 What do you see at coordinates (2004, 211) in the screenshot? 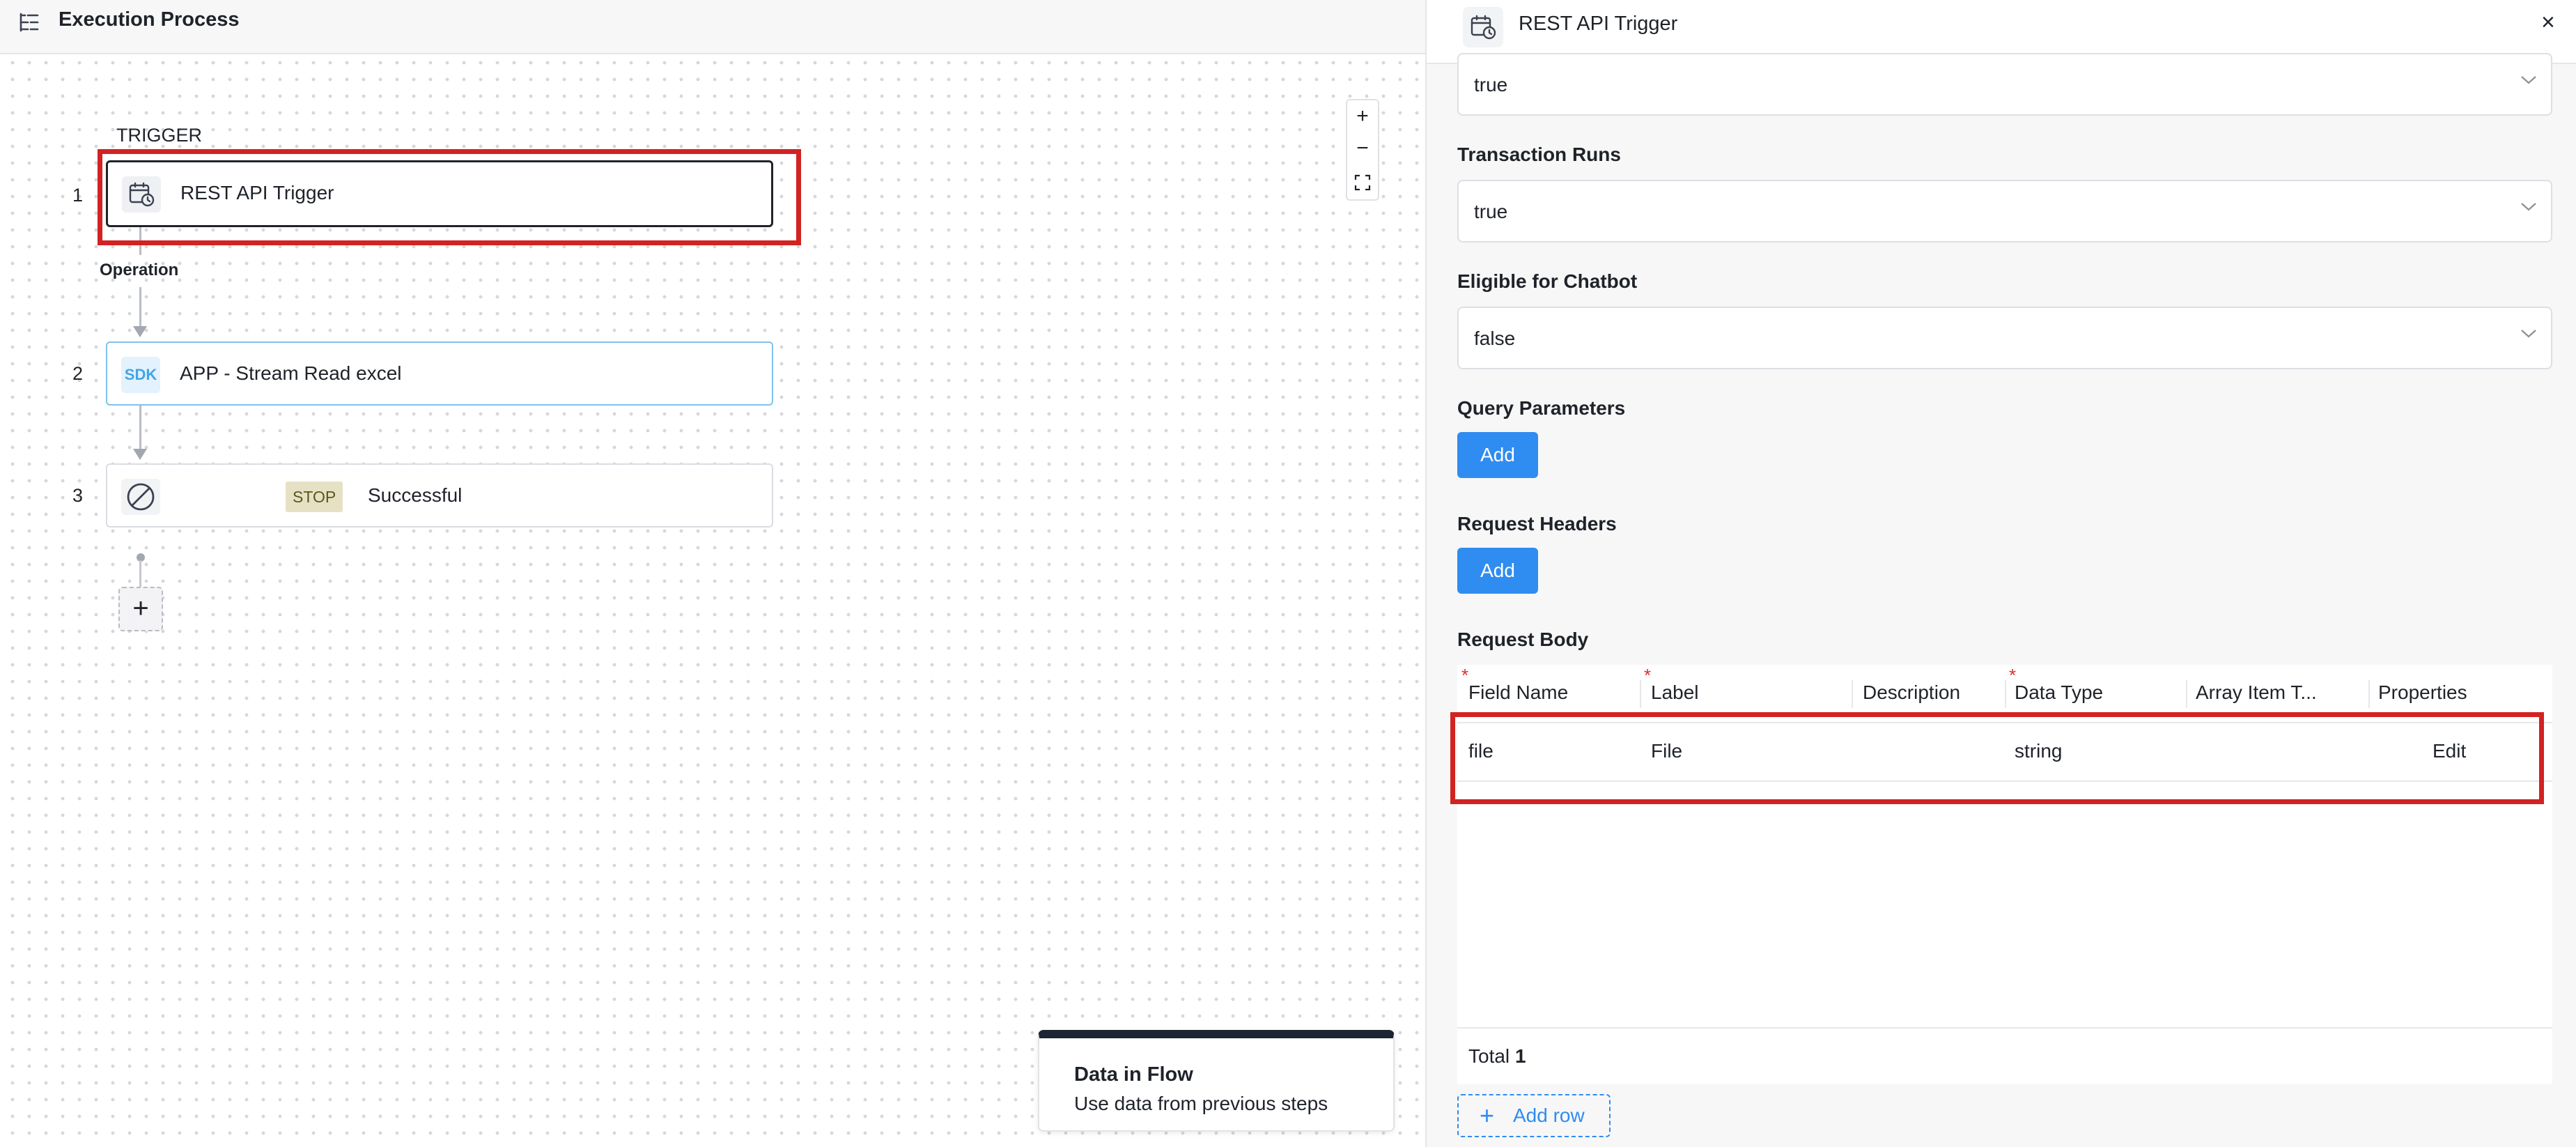
I see `transaction-runs-select: true` at bounding box center [2004, 211].